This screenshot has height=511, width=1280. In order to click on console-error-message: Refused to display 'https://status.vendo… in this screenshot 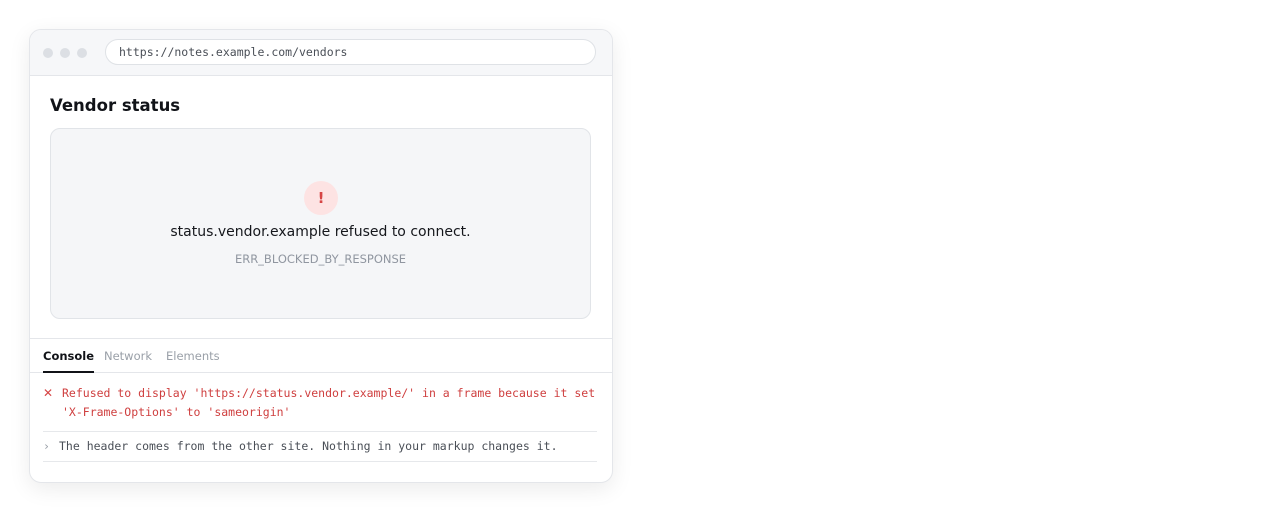, I will do `click(329, 402)`.